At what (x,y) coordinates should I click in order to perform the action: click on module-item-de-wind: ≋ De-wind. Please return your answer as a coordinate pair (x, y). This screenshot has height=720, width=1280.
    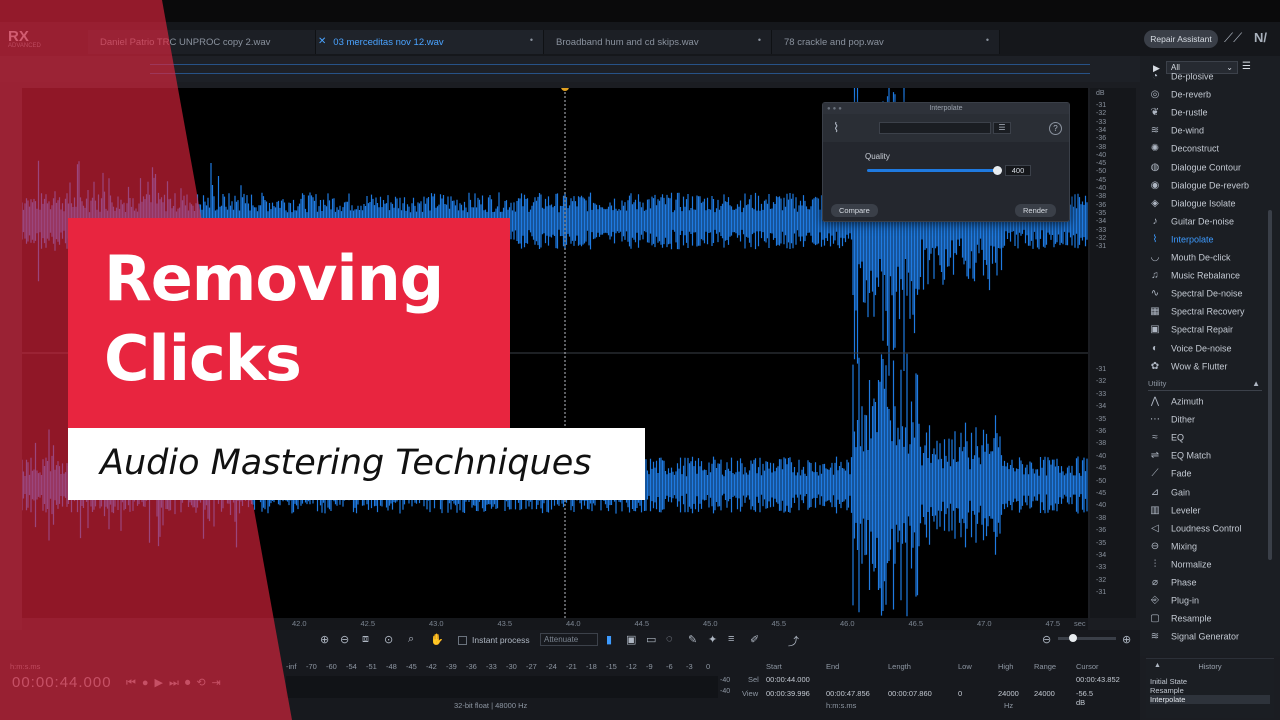
    Looking at the image, I should click on (1207, 133).